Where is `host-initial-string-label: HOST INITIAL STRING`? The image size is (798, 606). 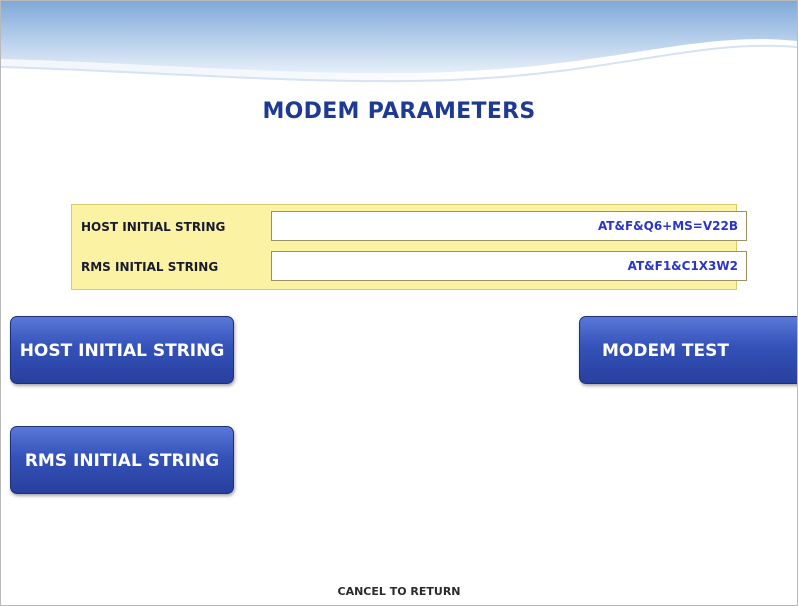 host-initial-string-label: HOST INITIAL STRING is located at coordinates (153, 227).